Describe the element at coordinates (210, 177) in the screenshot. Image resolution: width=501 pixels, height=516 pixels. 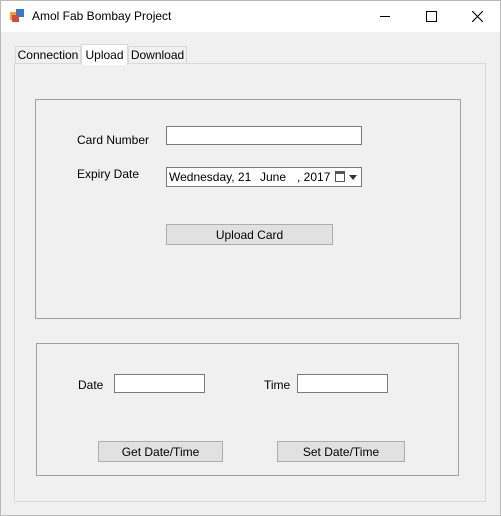
I see `expiry-weekday: Wednesday, 21` at that location.